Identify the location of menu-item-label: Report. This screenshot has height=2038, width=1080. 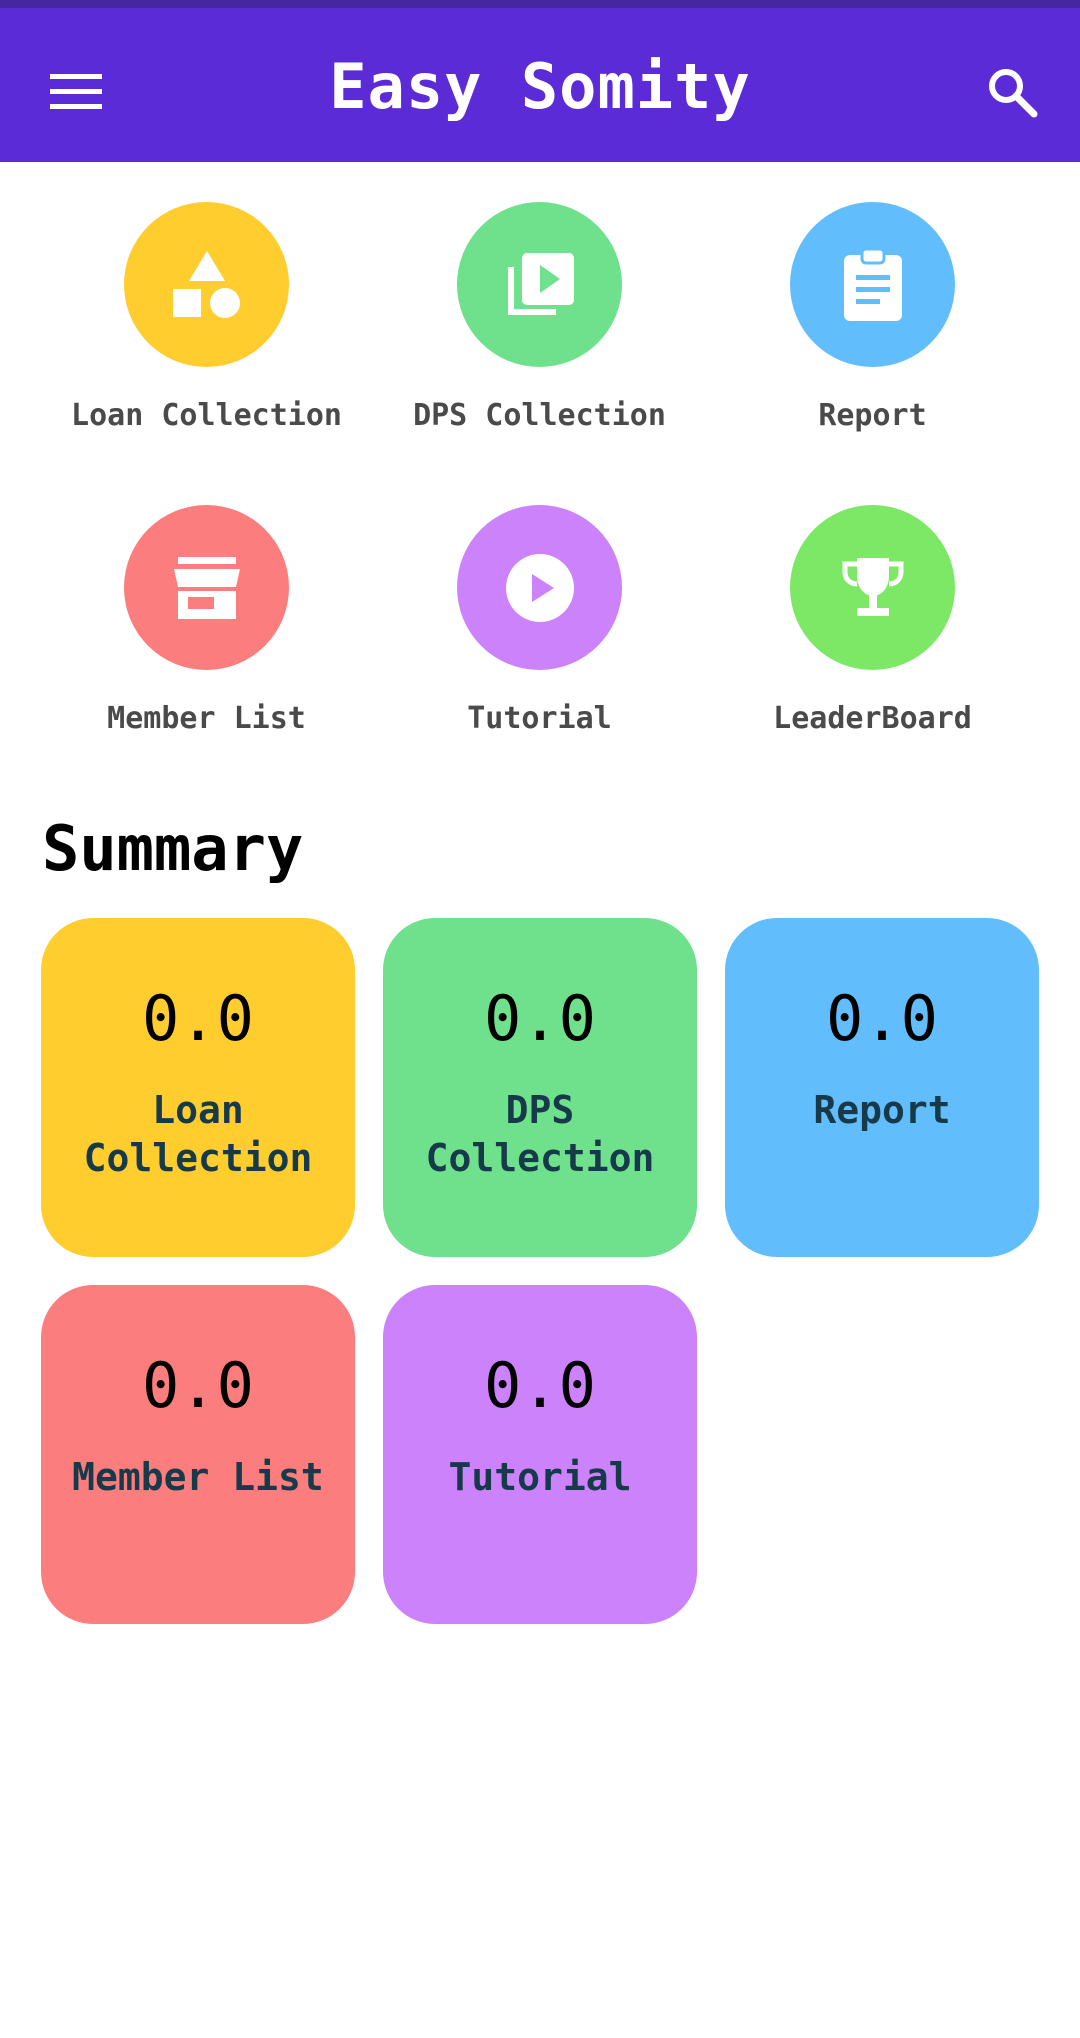
(872, 415).